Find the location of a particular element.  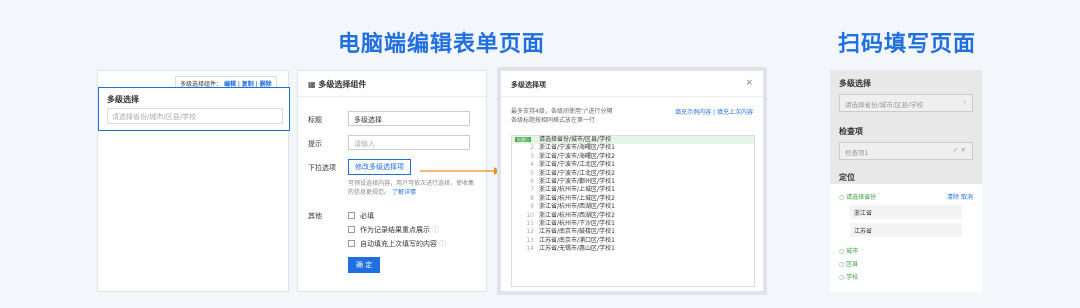

line-number: 10 is located at coordinates (530, 215).